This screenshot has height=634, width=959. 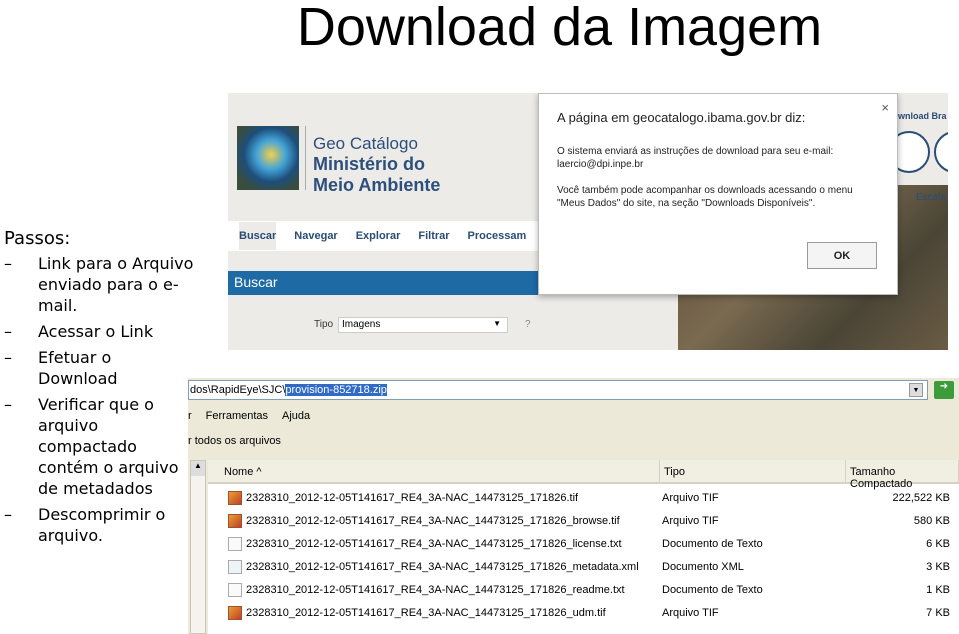 I want to click on brand-line: Geo Catálogo, so click(x=365, y=143).